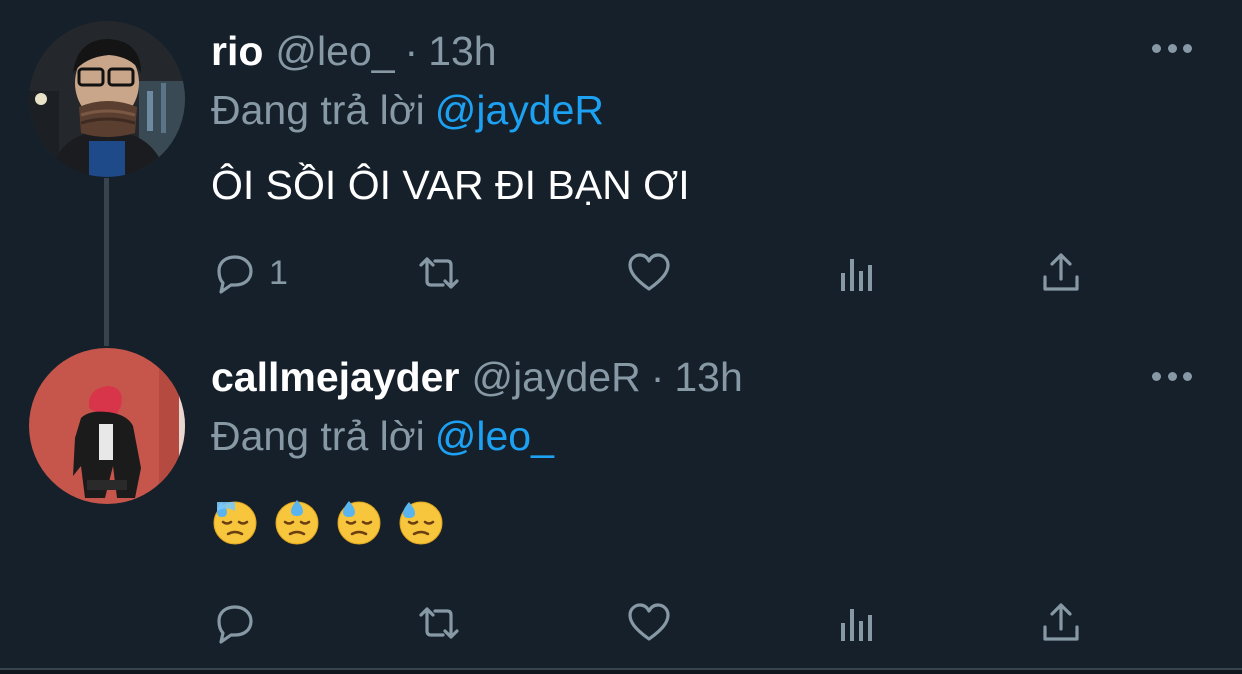 The image size is (1242, 674). I want to click on thread-connector-line, so click(106, 262).